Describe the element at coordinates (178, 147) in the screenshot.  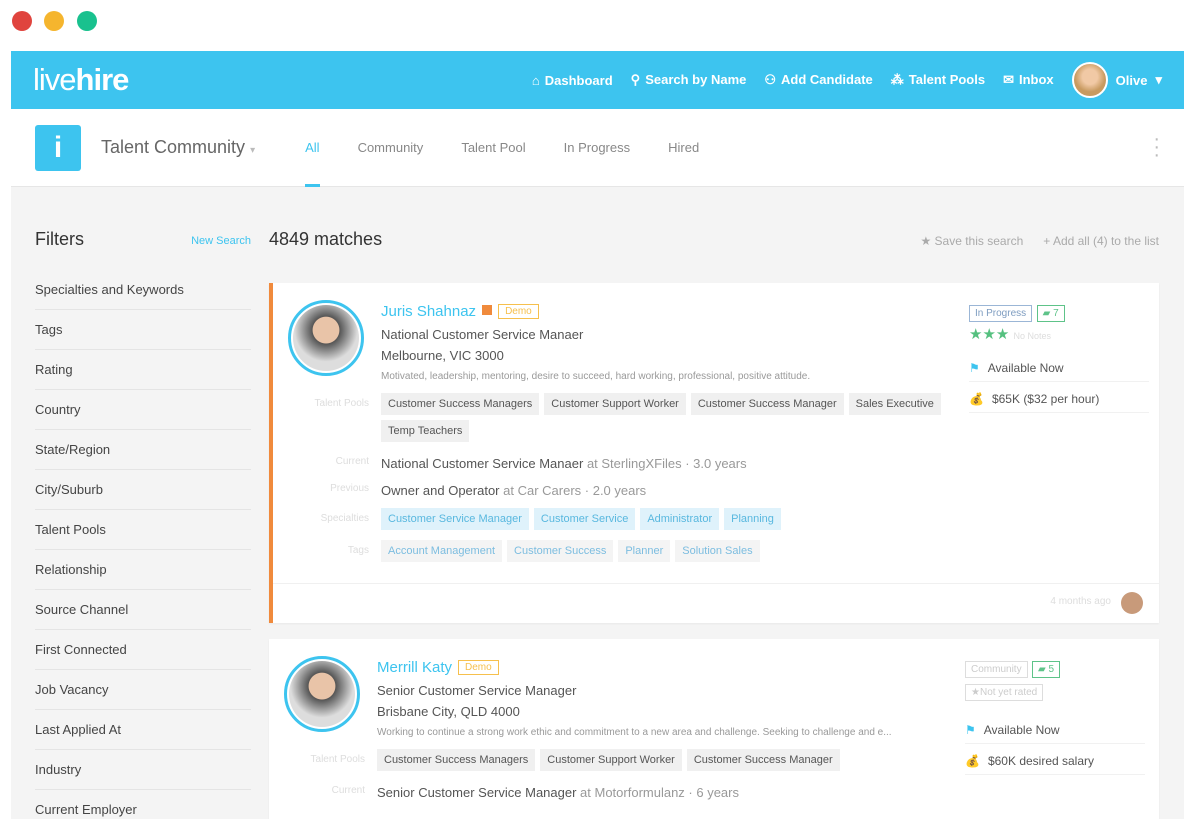
I see `page-title: Talent Community ▾` at that location.